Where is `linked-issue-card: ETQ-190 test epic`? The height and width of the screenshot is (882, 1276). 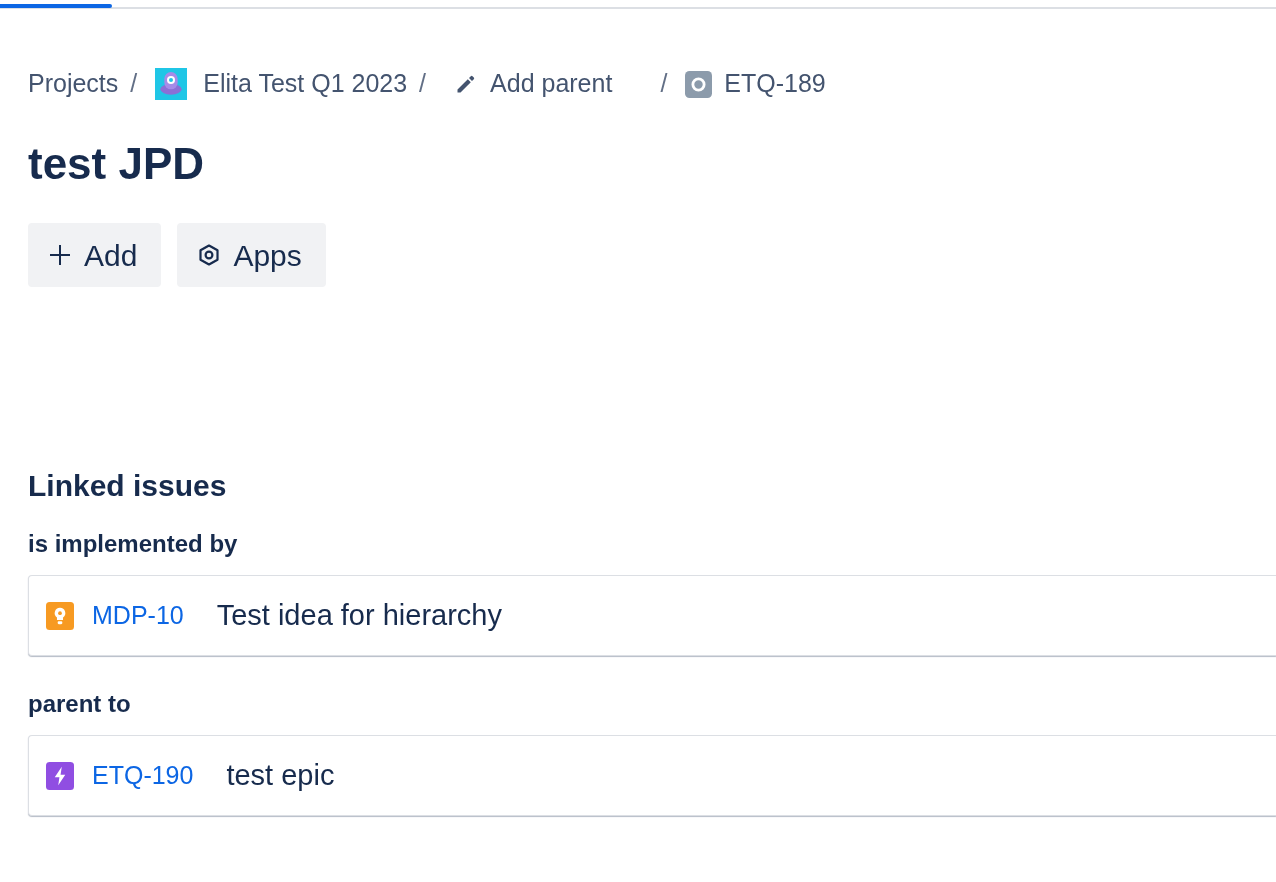 linked-issue-card: ETQ-190 test epic is located at coordinates (652, 775).